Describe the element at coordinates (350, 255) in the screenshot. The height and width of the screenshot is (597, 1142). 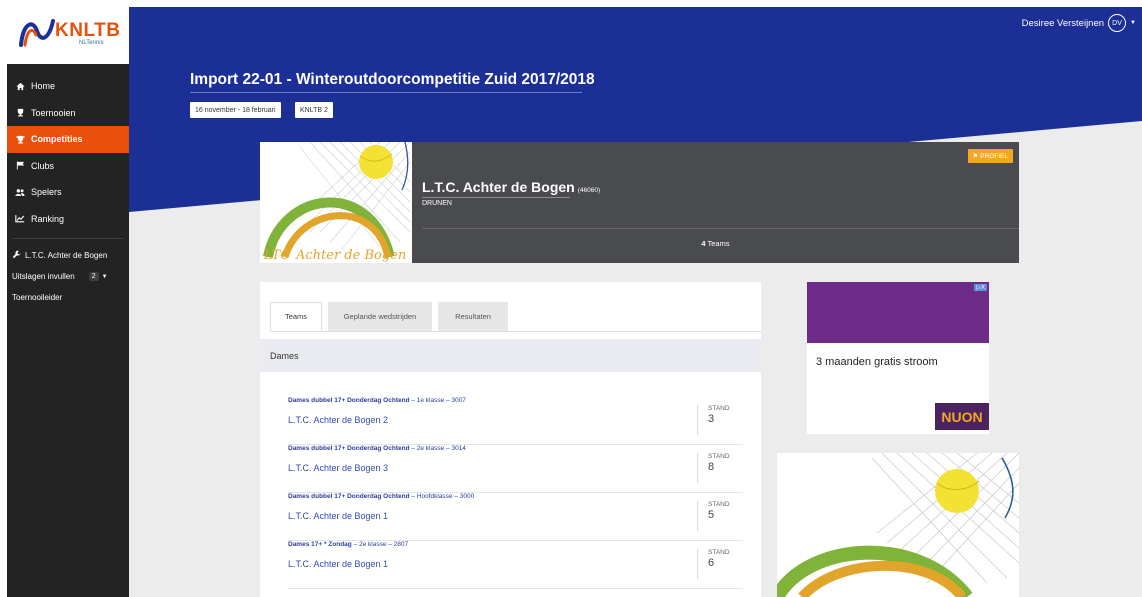
I see `svg-text: Achter de Bogen` at that location.